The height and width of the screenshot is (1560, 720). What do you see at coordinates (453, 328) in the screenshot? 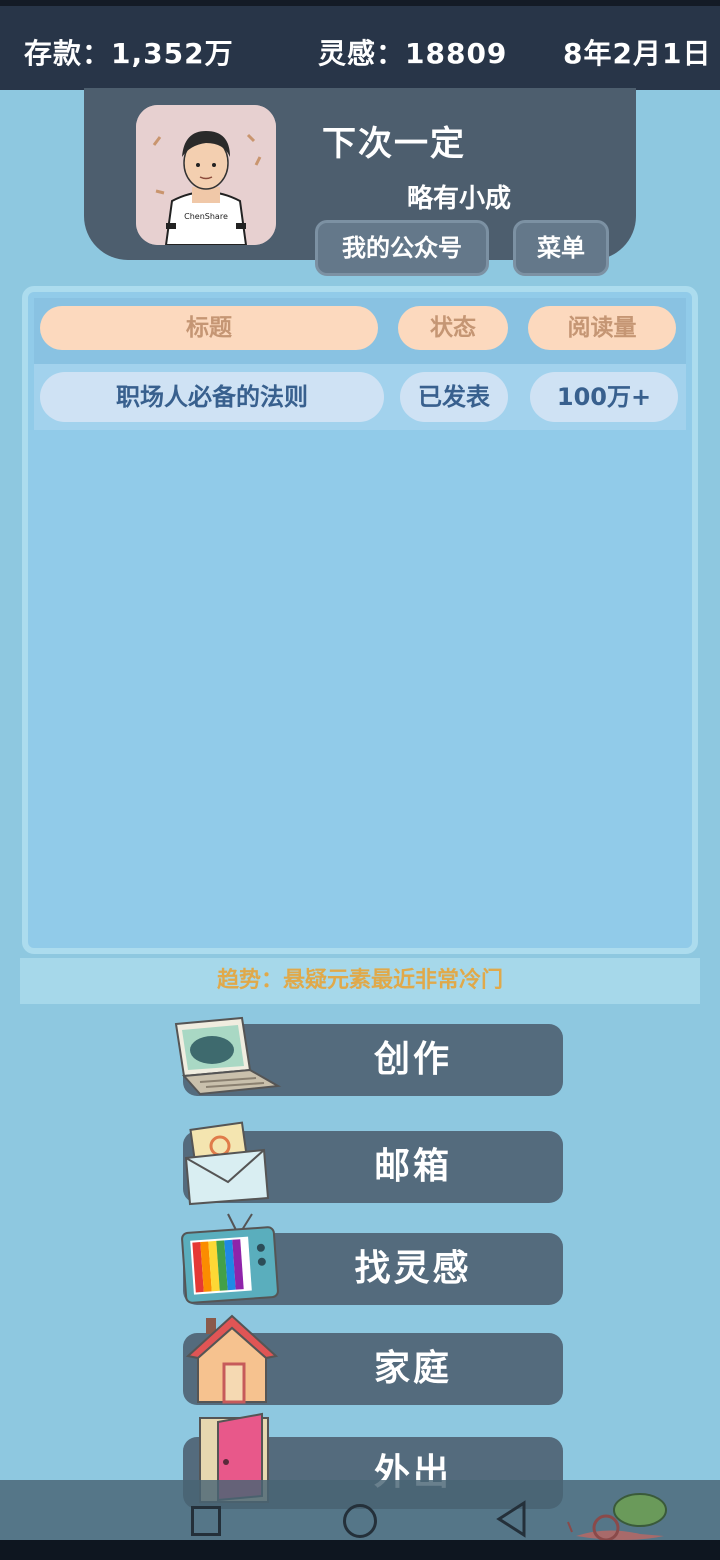
I see `header-status: 状态` at bounding box center [453, 328].